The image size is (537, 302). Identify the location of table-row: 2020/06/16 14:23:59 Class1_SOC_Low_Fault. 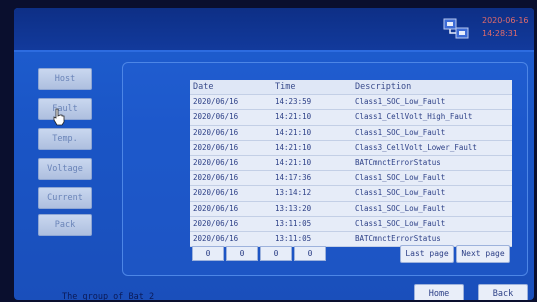
(351, 103).